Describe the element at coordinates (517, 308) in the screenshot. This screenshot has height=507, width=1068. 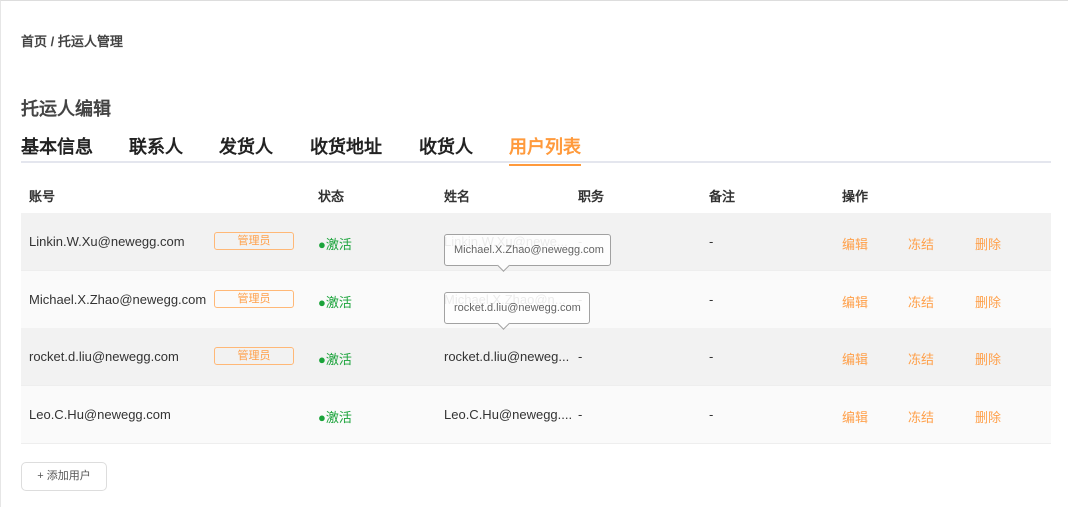
I see `tooltip: rocket.d.liu@newegg.com` at that location.